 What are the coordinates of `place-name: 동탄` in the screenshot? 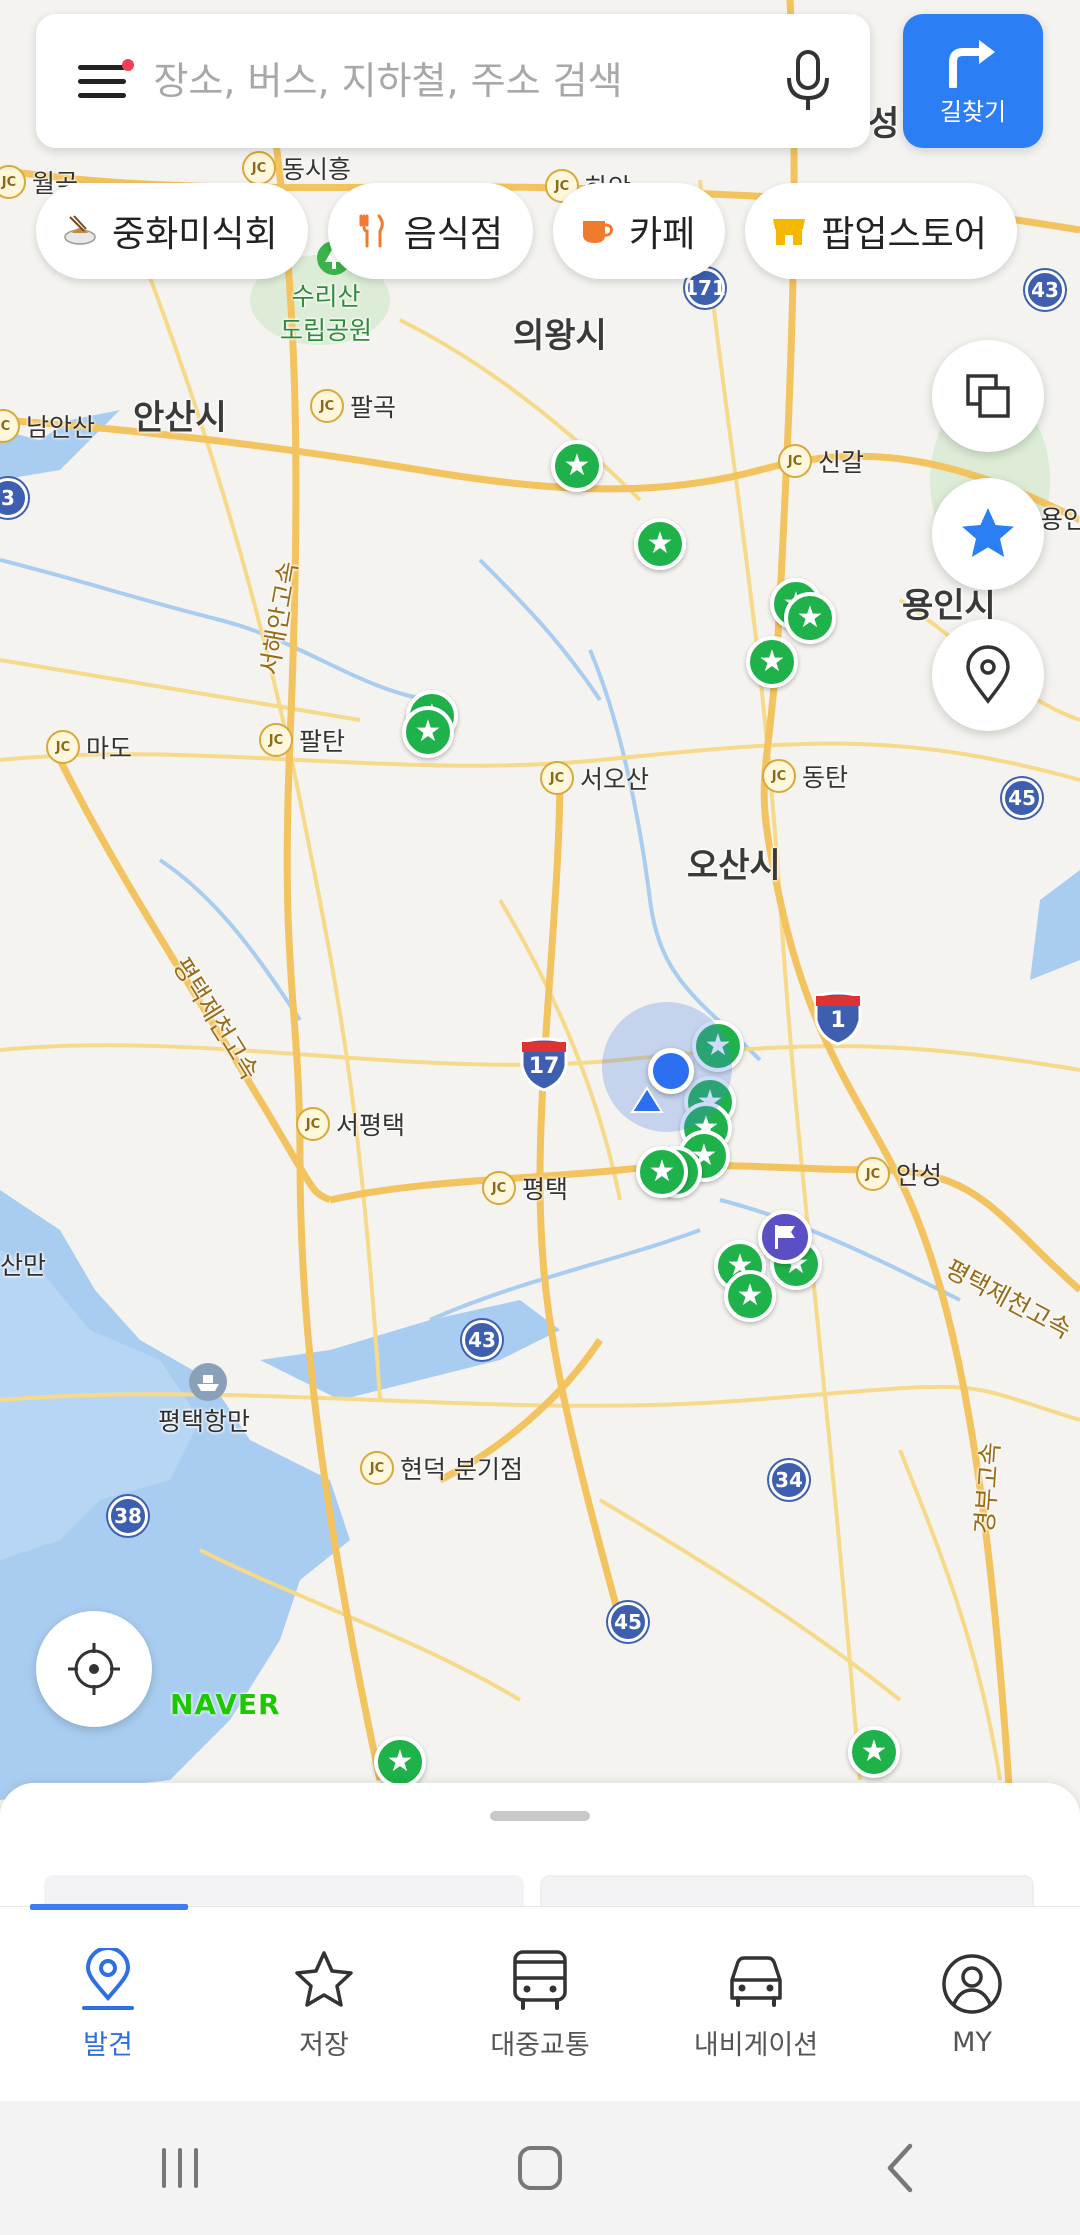 It's located at (825, 777).